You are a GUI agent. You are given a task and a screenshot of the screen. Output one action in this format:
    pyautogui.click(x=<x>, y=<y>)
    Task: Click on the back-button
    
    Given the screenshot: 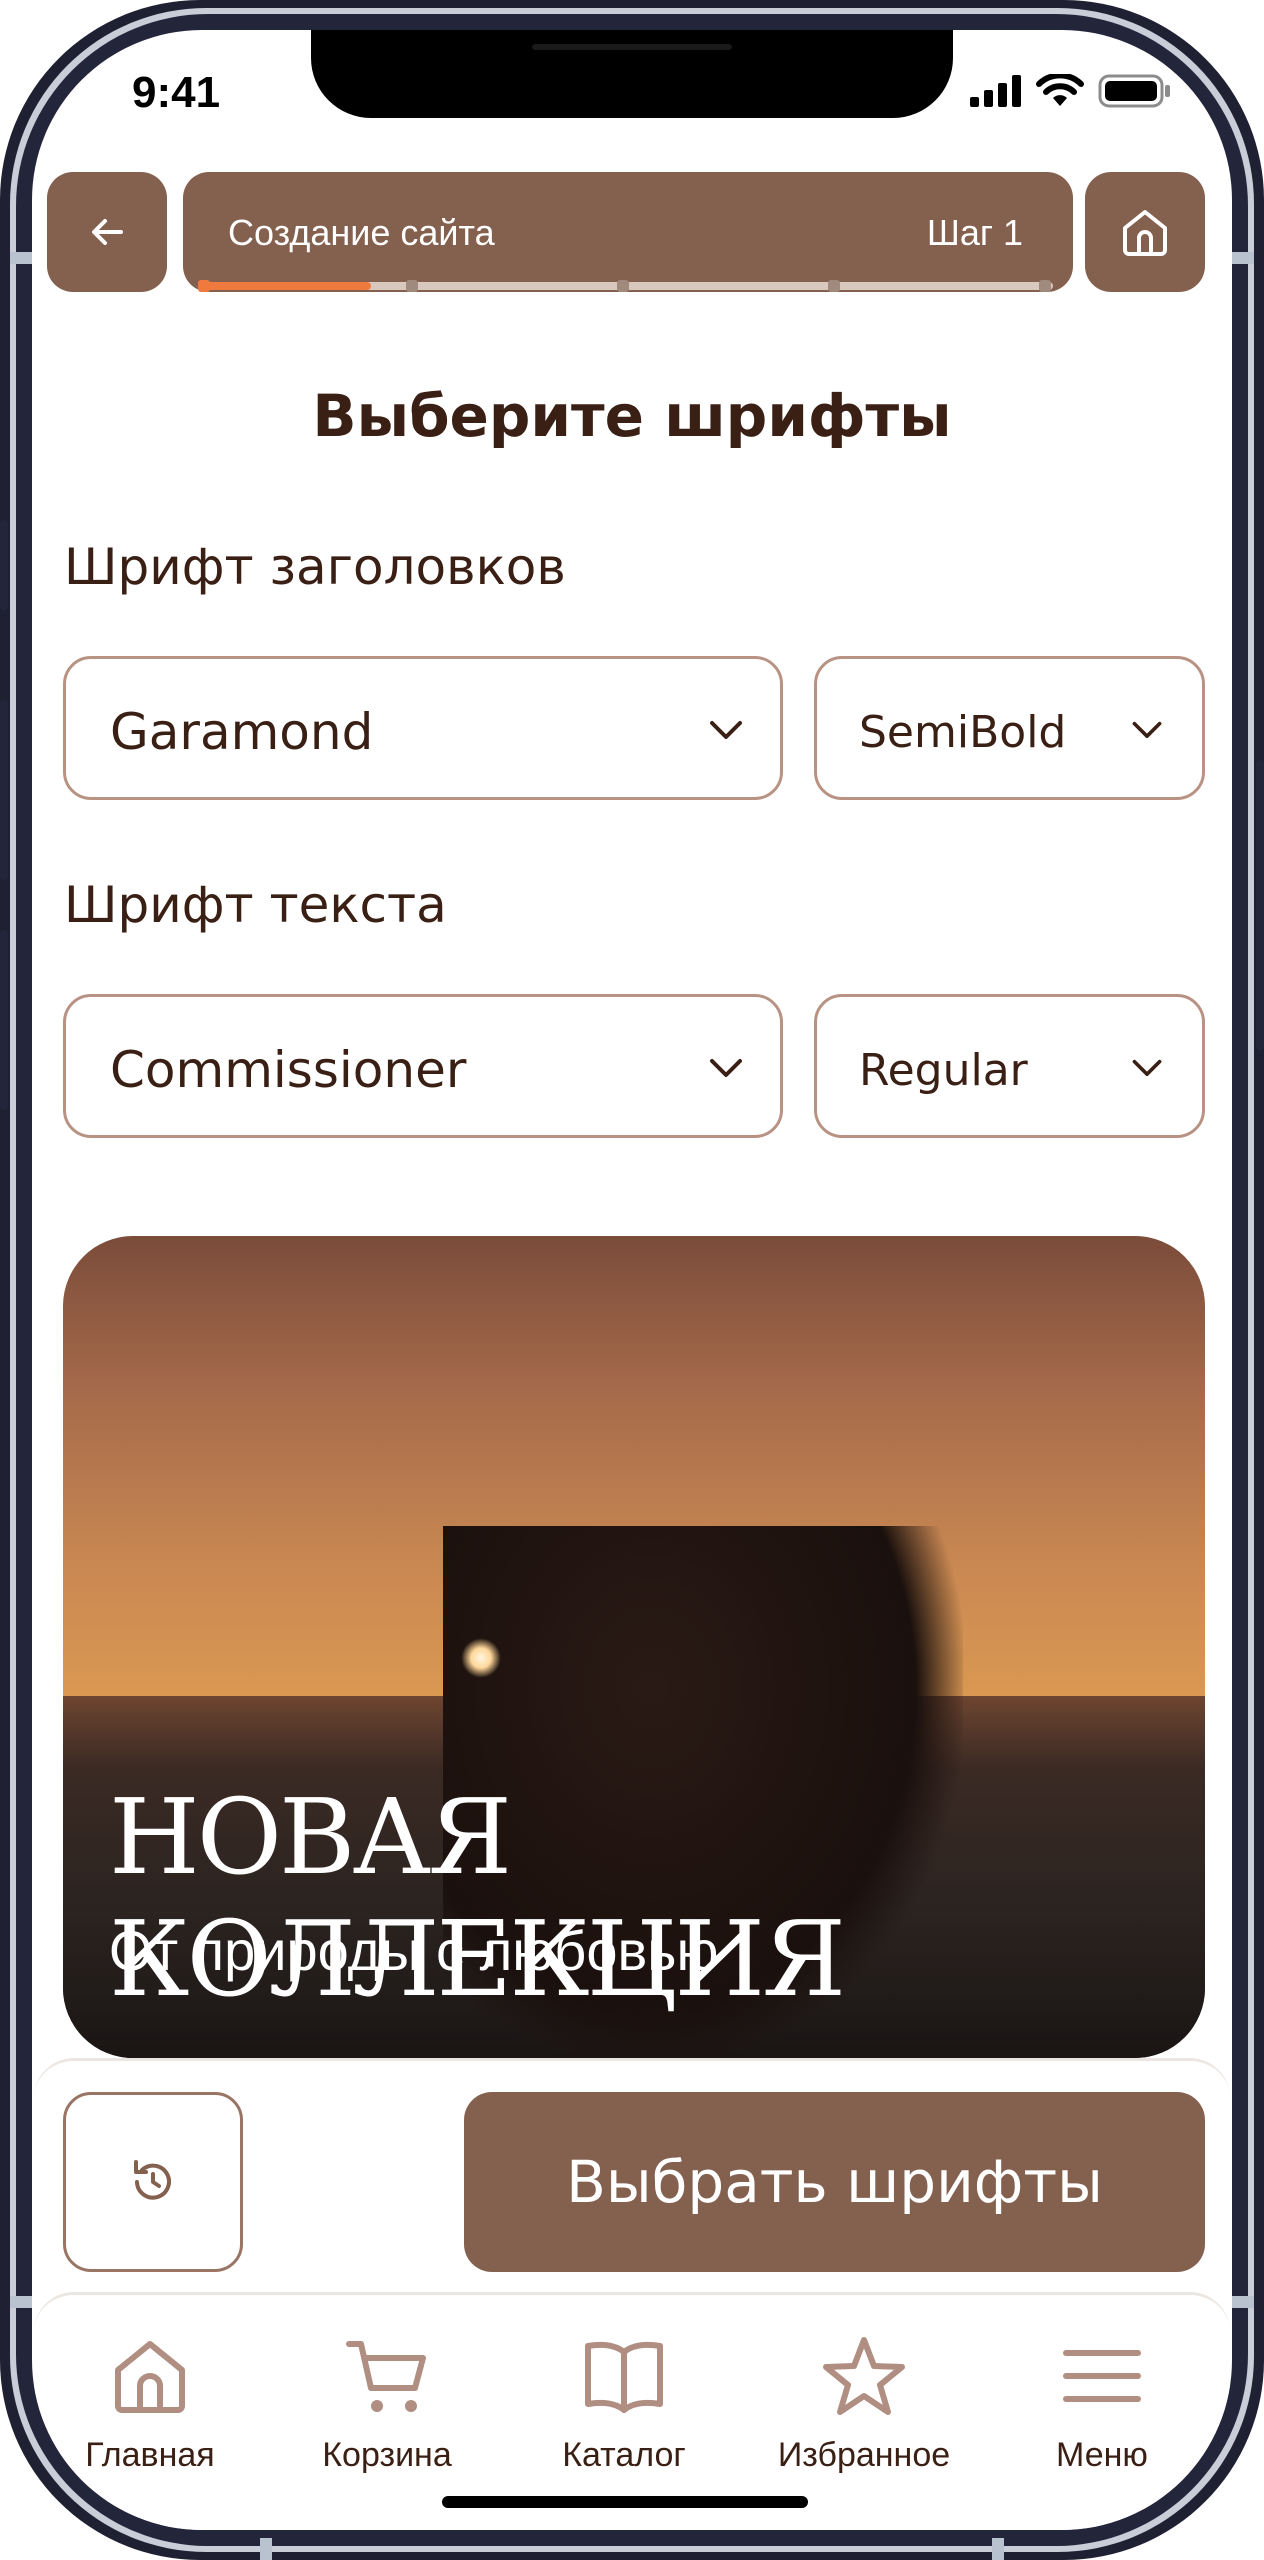 What is the action you would take?
    pyautogui.click(x=107, y=232)
    